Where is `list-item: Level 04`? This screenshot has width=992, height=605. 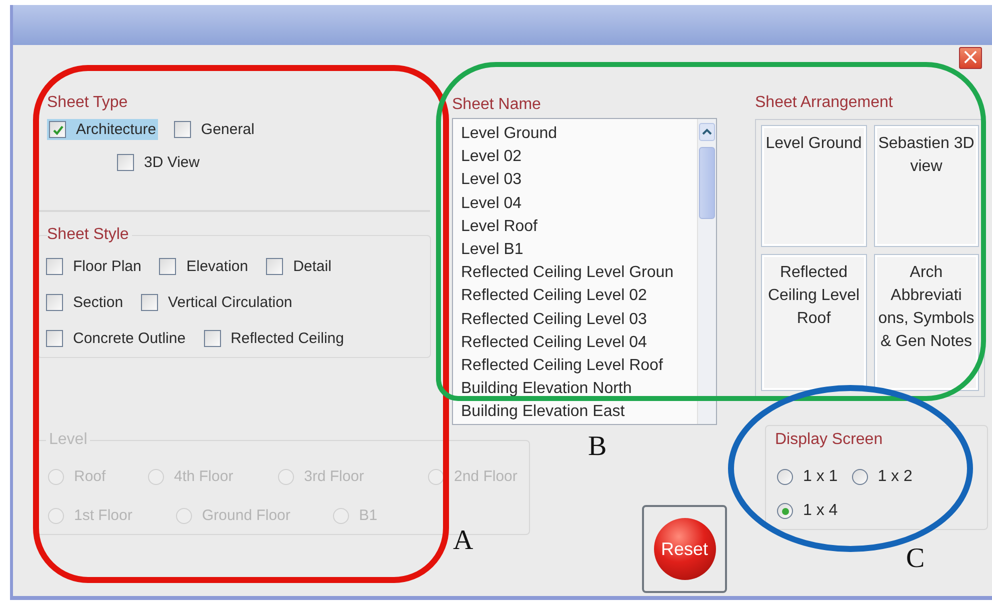
list-item: Level 04 is located at coordinates (579, 203).